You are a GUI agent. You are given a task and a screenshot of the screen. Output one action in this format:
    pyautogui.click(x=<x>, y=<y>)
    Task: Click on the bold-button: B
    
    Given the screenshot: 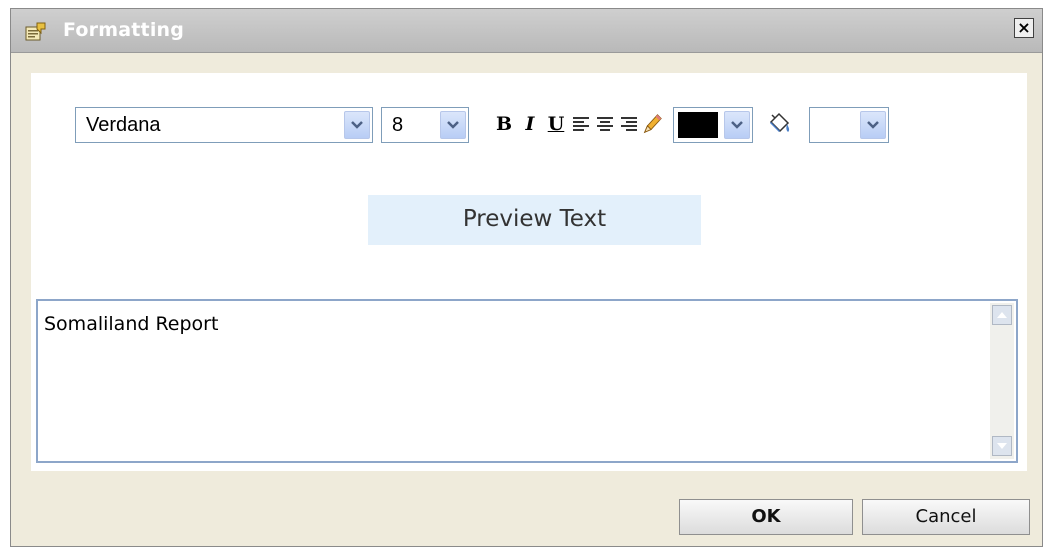 What is the action you would take?
    pyautogui.click(x=504, y=124)
    